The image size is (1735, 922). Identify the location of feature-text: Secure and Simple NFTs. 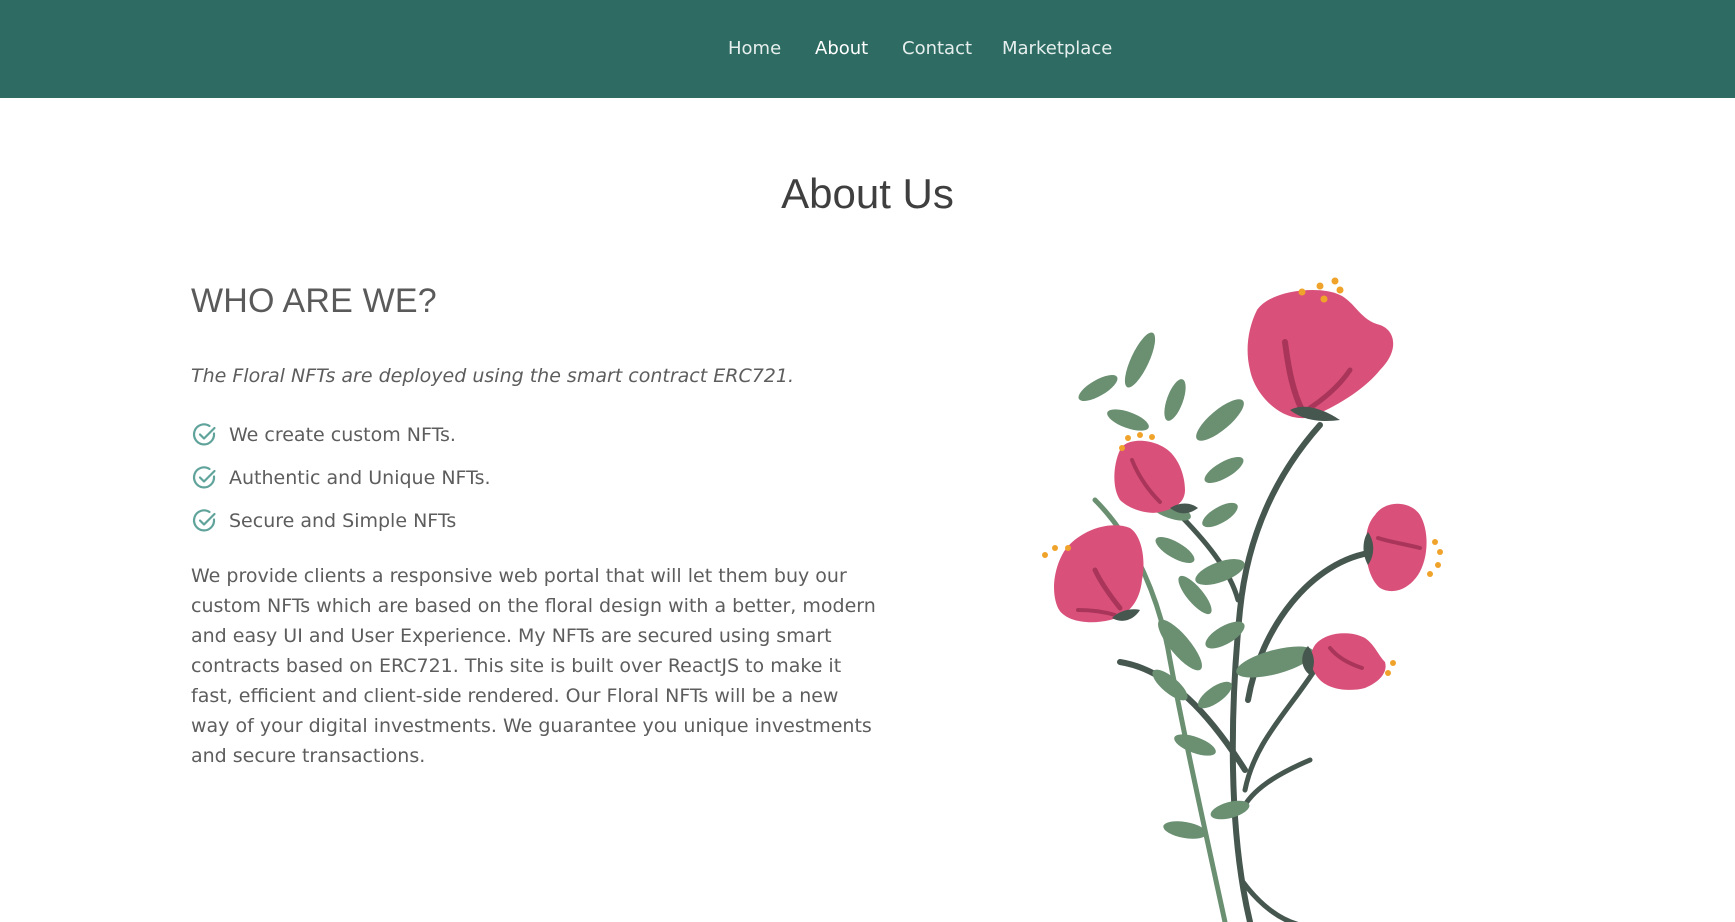
(343, 520).